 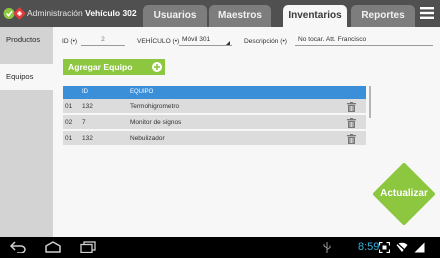 I want to click on recent-apps-icon, so click(x=88, y=247).